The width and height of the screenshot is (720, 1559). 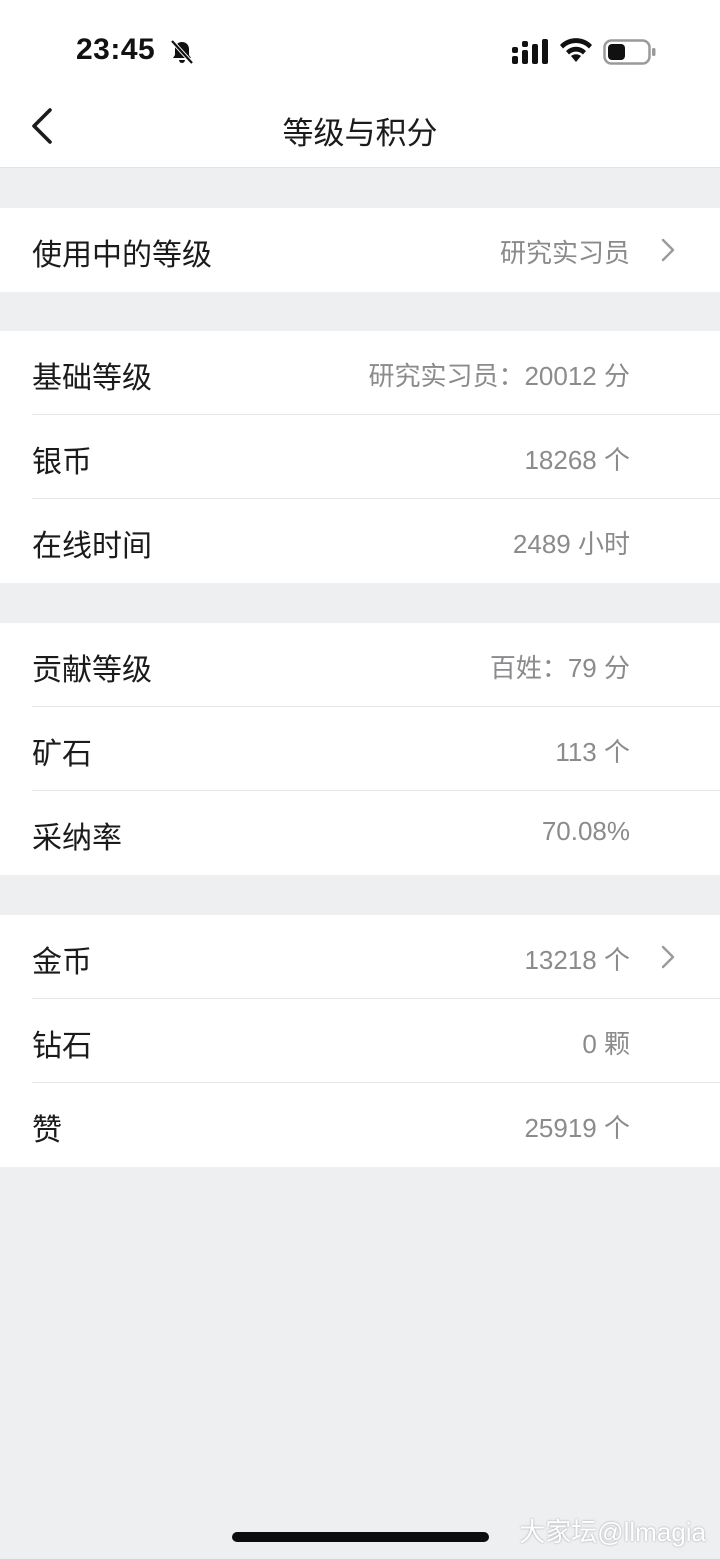 I want to click on row-diamonds: 钻石 0 颗, so click(x=360, y=1041).